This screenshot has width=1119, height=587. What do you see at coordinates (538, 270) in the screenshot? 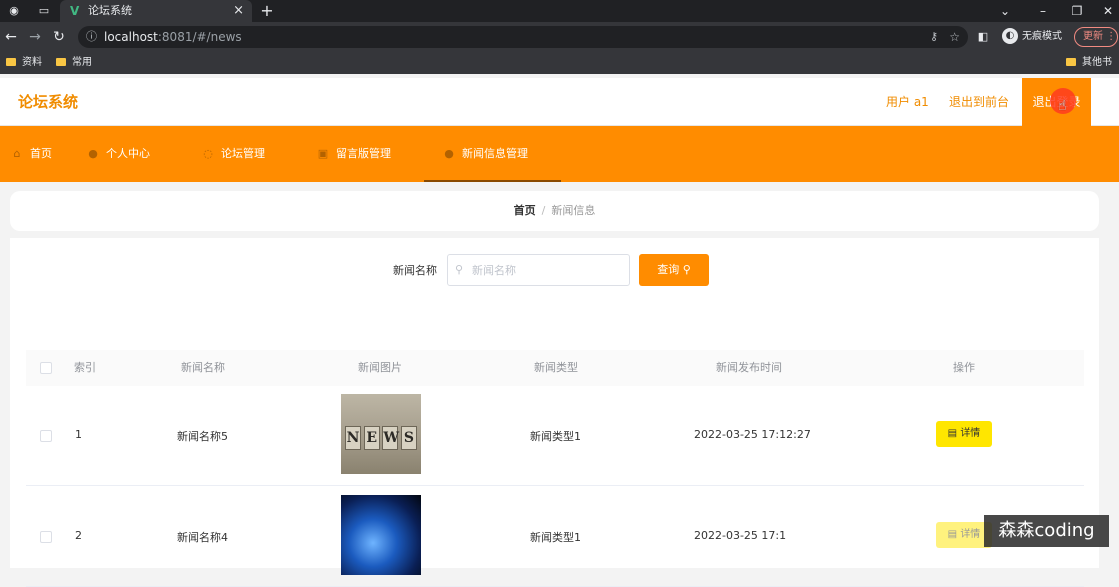
I see `search-input` at bounding box center [538, 270].